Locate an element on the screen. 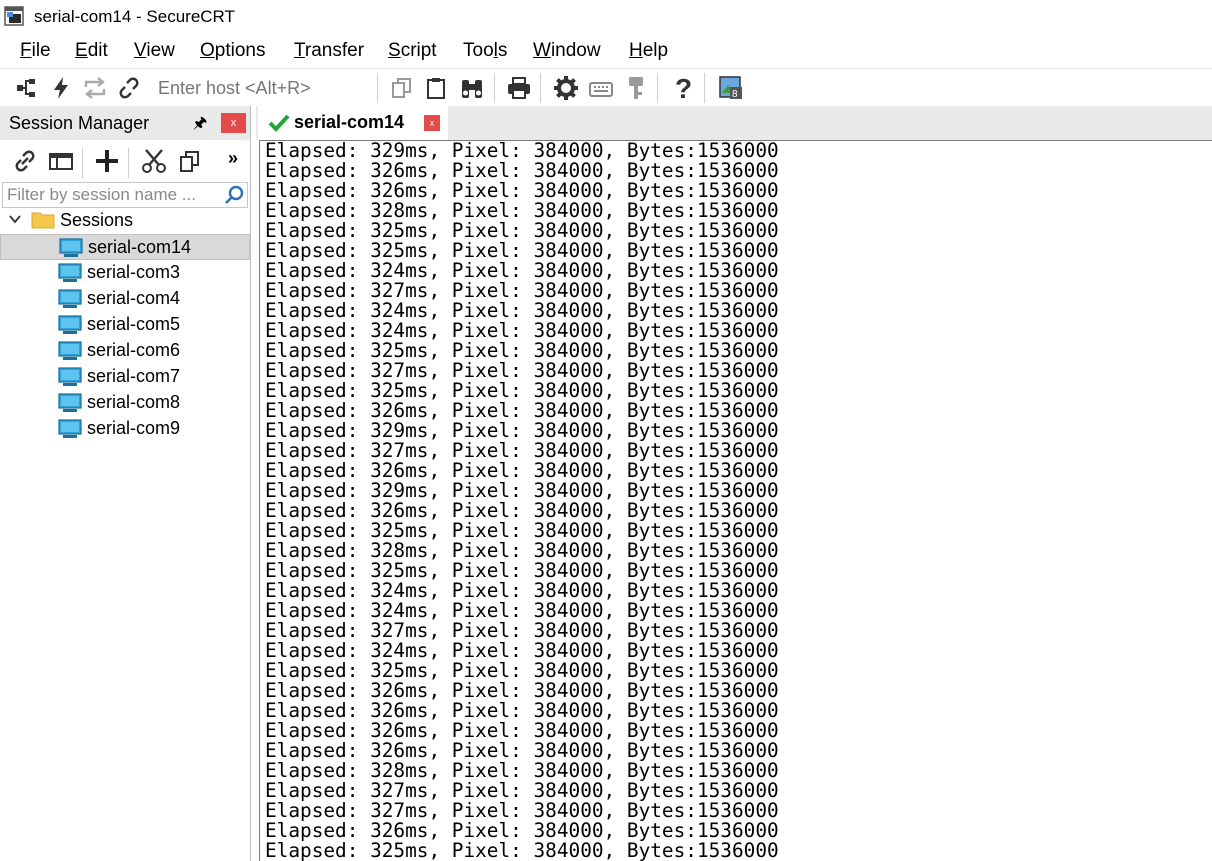  tab-label: serial-com14 is located at coordinates (349, 122).